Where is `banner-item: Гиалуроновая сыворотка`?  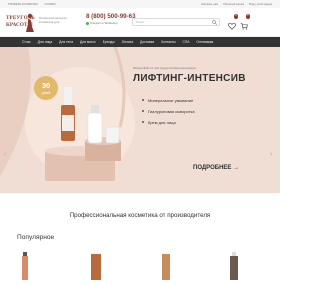 banner-item: Гиалуроновая сыворотка is located at coordinates (168, 111).